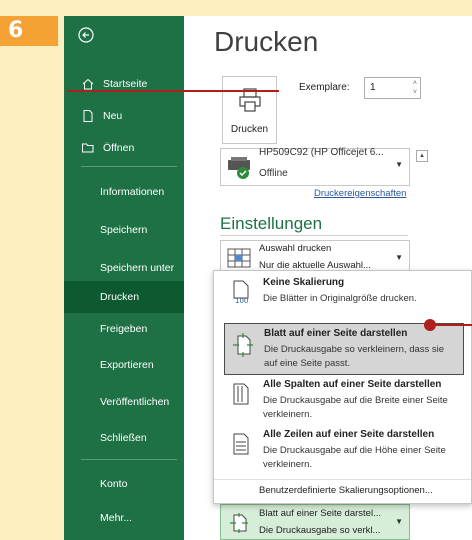  What do you see at coordinates (373, 87) in the screenshot?
I see `copies-value: 1` at bounding box center [373, 87].